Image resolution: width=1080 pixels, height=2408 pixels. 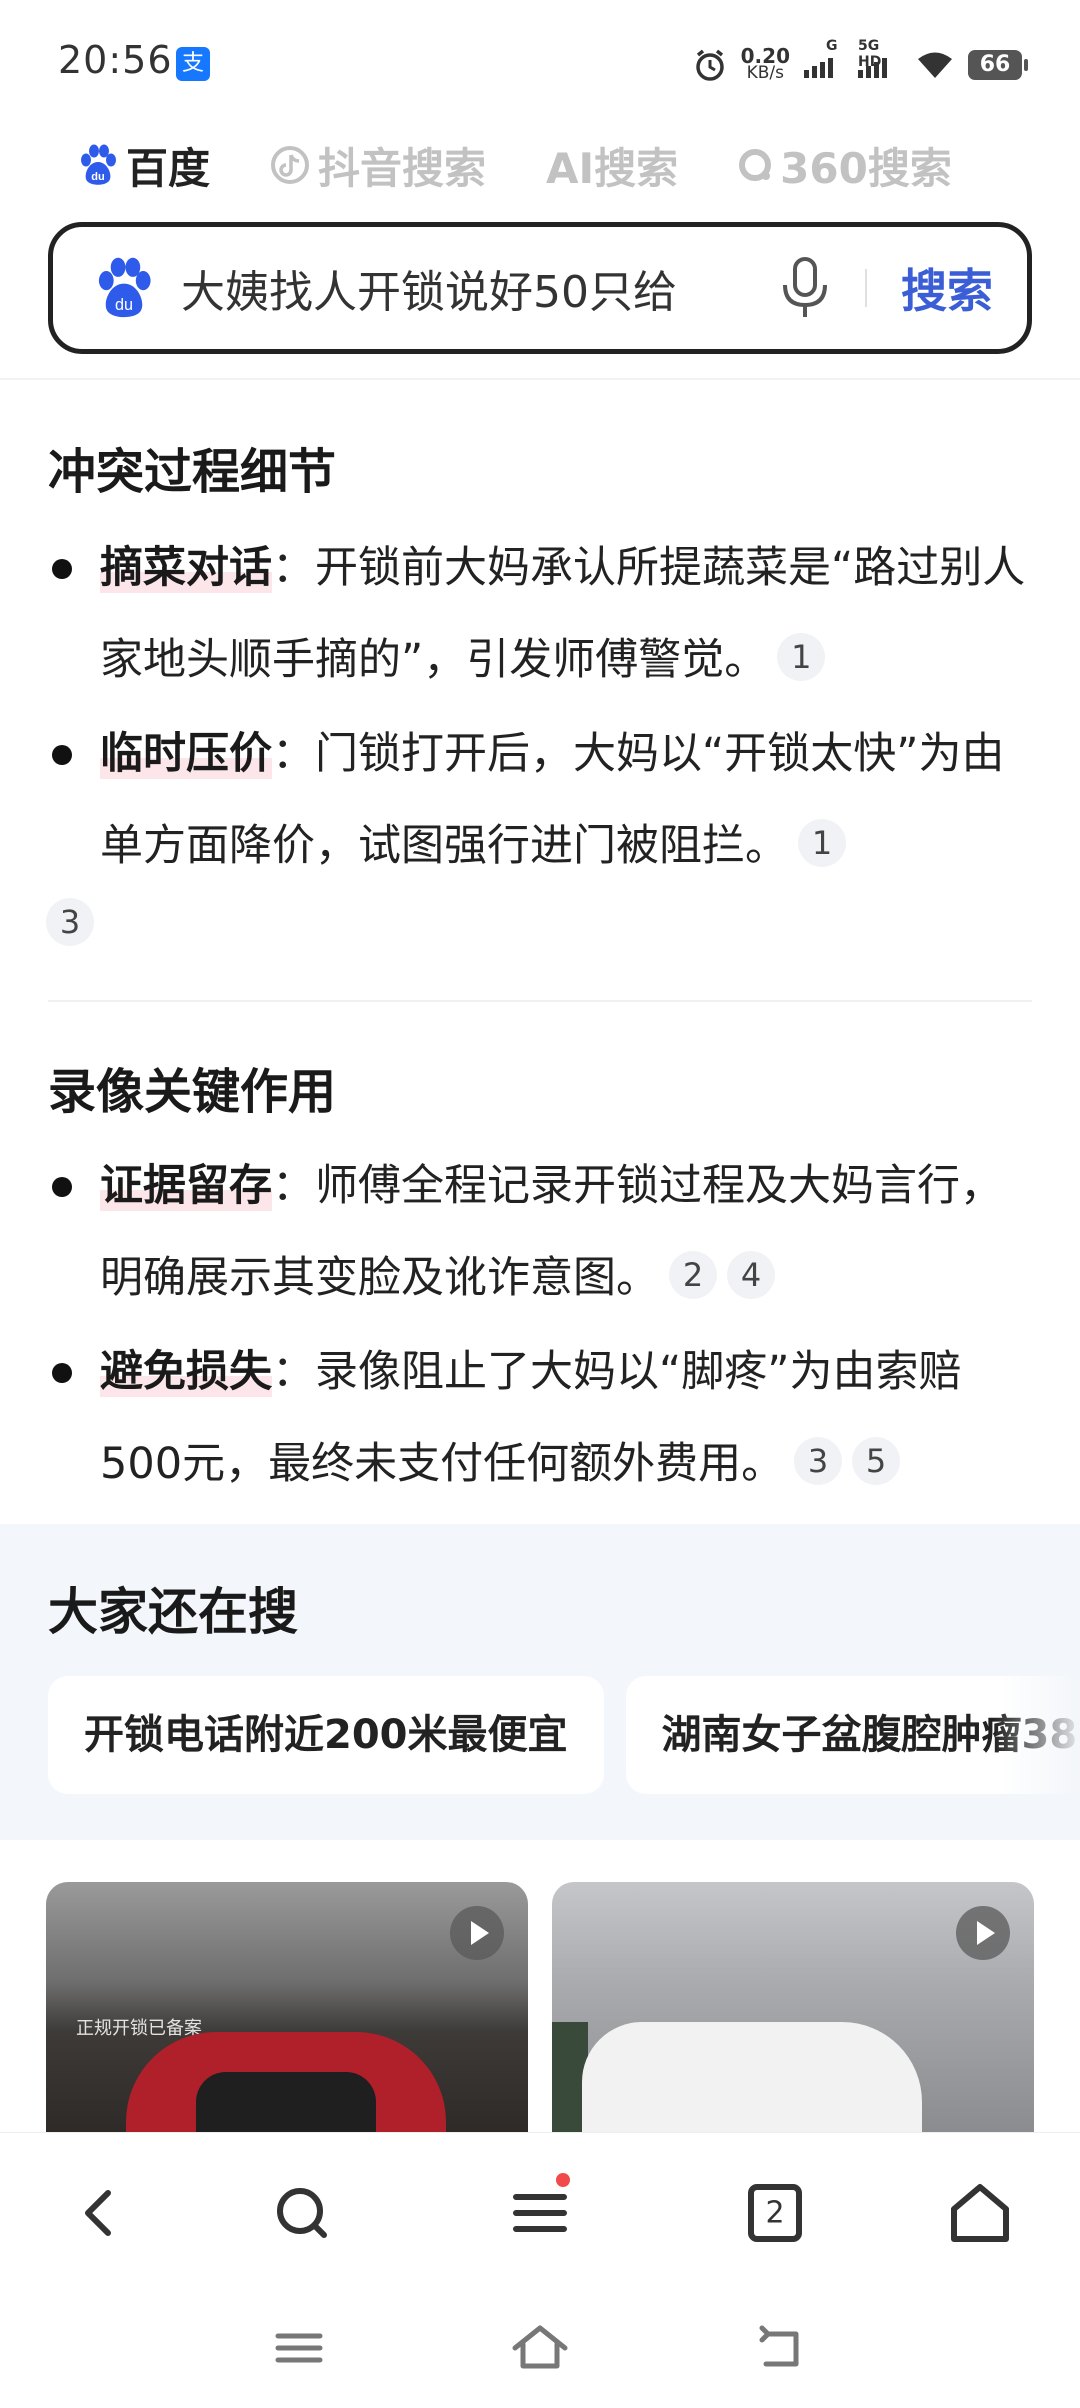 I want to click on header-divider, so click(x=540, y=379).